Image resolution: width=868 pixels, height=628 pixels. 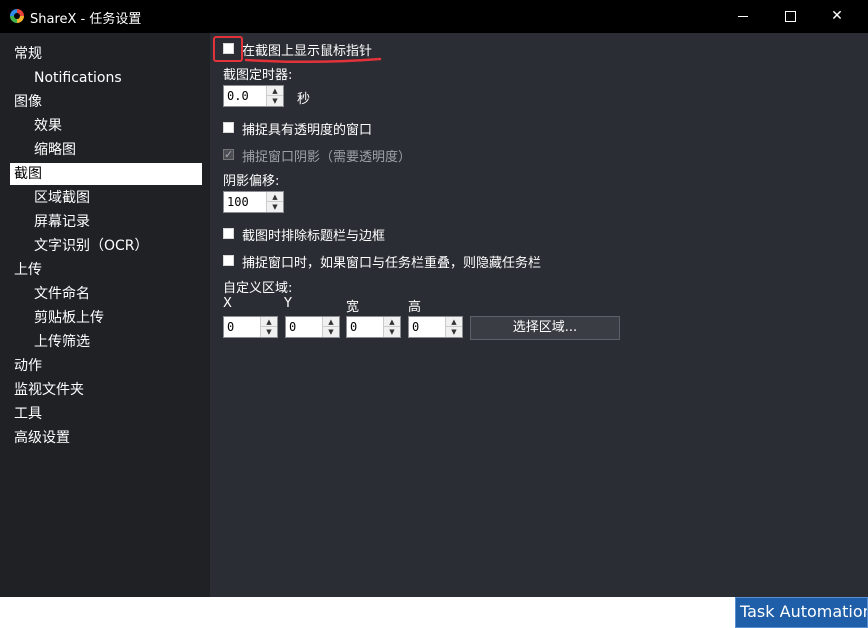 I want to click on transparent-window-checkbox, so click(x=228, y=127).